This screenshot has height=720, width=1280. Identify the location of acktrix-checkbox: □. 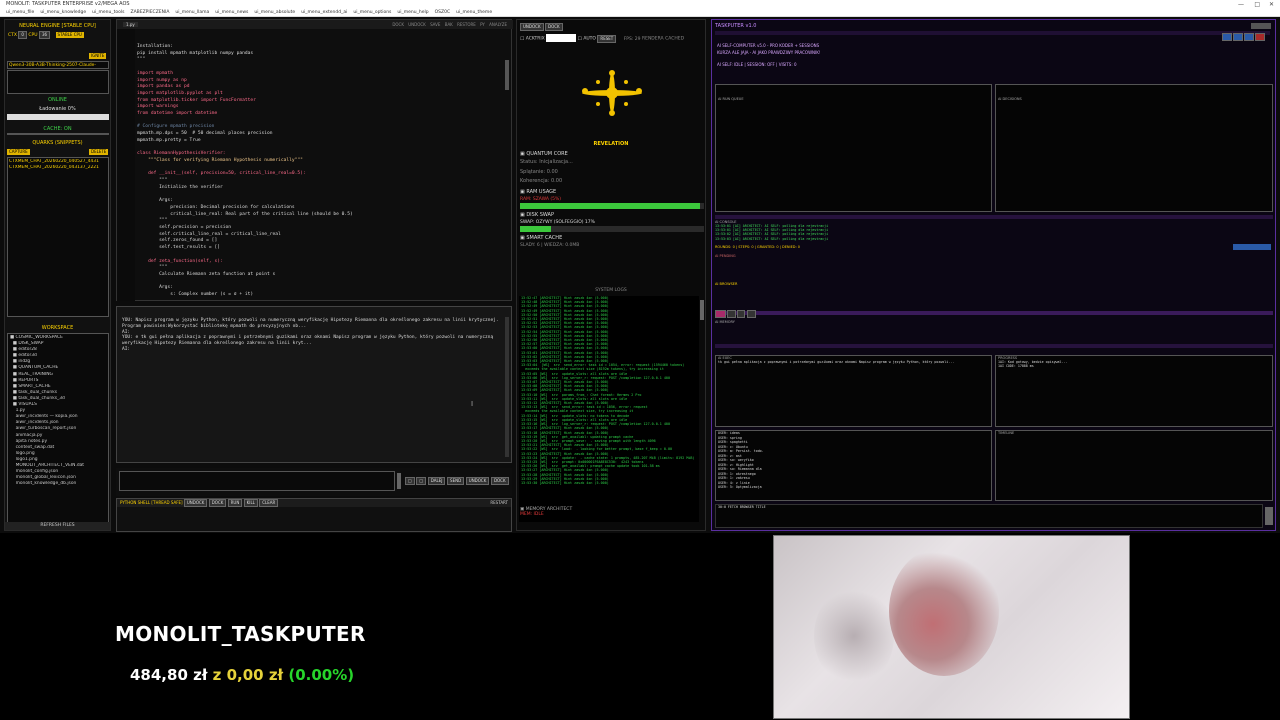
(522, 39).